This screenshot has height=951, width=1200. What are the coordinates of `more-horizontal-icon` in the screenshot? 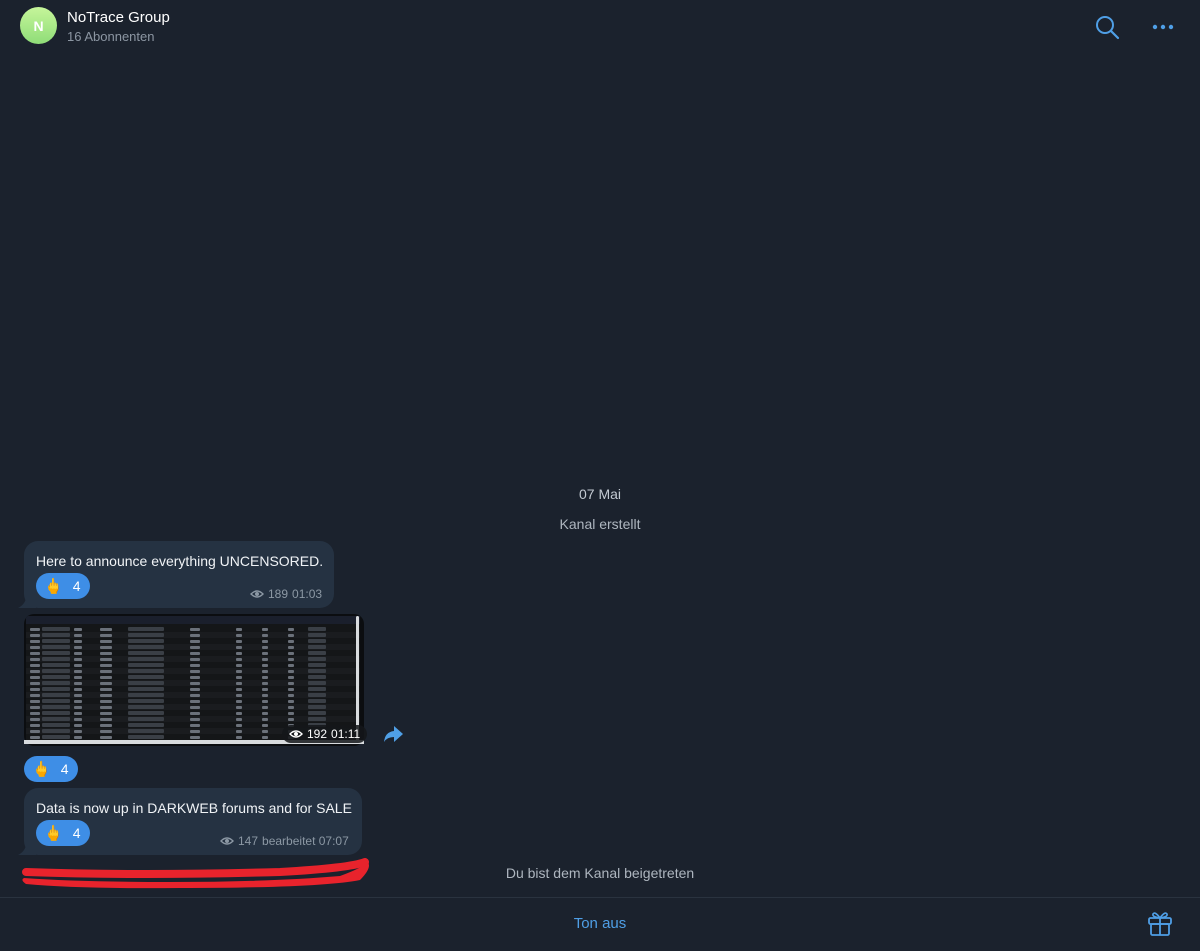 It's located at (1163, 27).